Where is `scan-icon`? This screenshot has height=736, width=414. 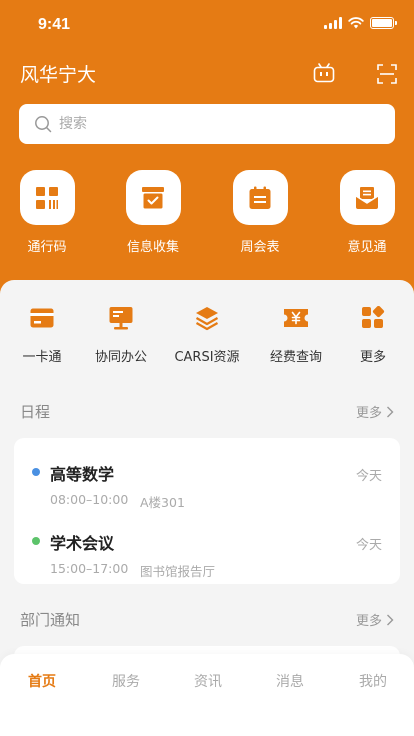 scan-icon is located at coordinates (387, 74).